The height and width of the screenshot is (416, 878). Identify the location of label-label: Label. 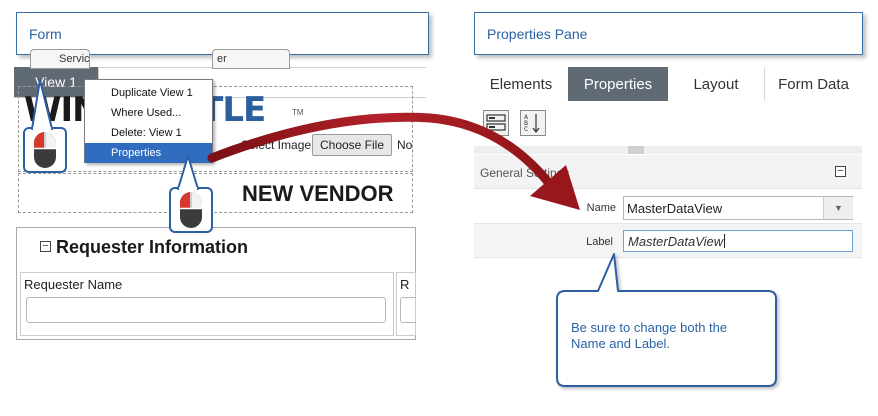
(599, 242).